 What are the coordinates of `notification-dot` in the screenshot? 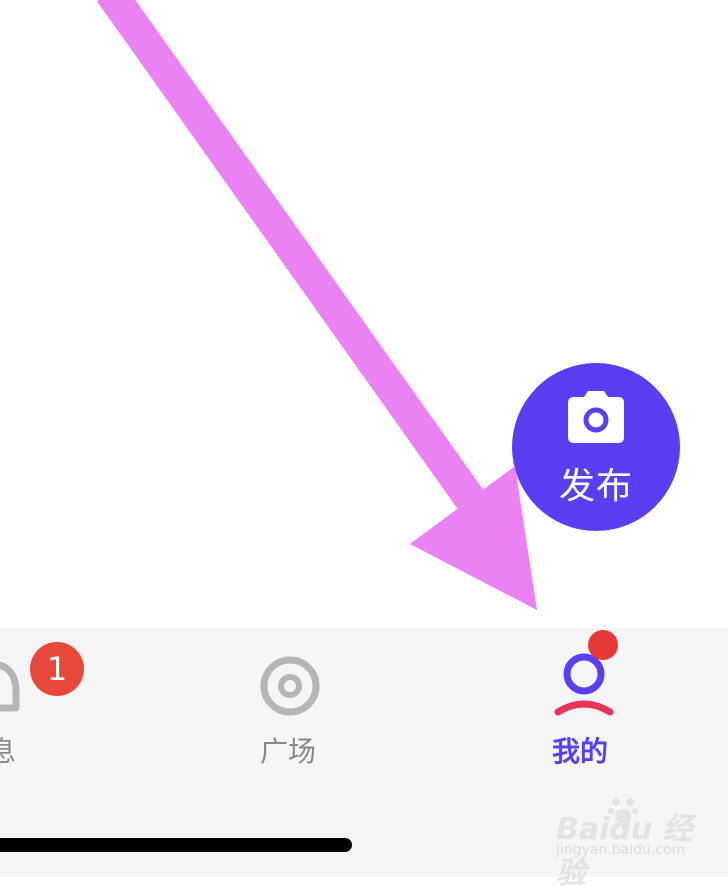 It's located at (603, 645).